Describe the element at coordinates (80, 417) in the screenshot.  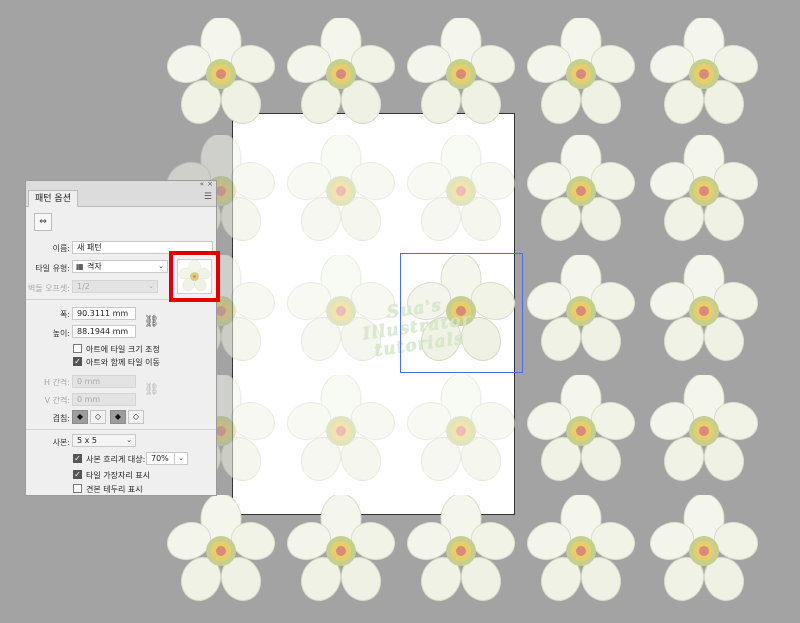
I see `left-in-front-icon: ◆` at that location.